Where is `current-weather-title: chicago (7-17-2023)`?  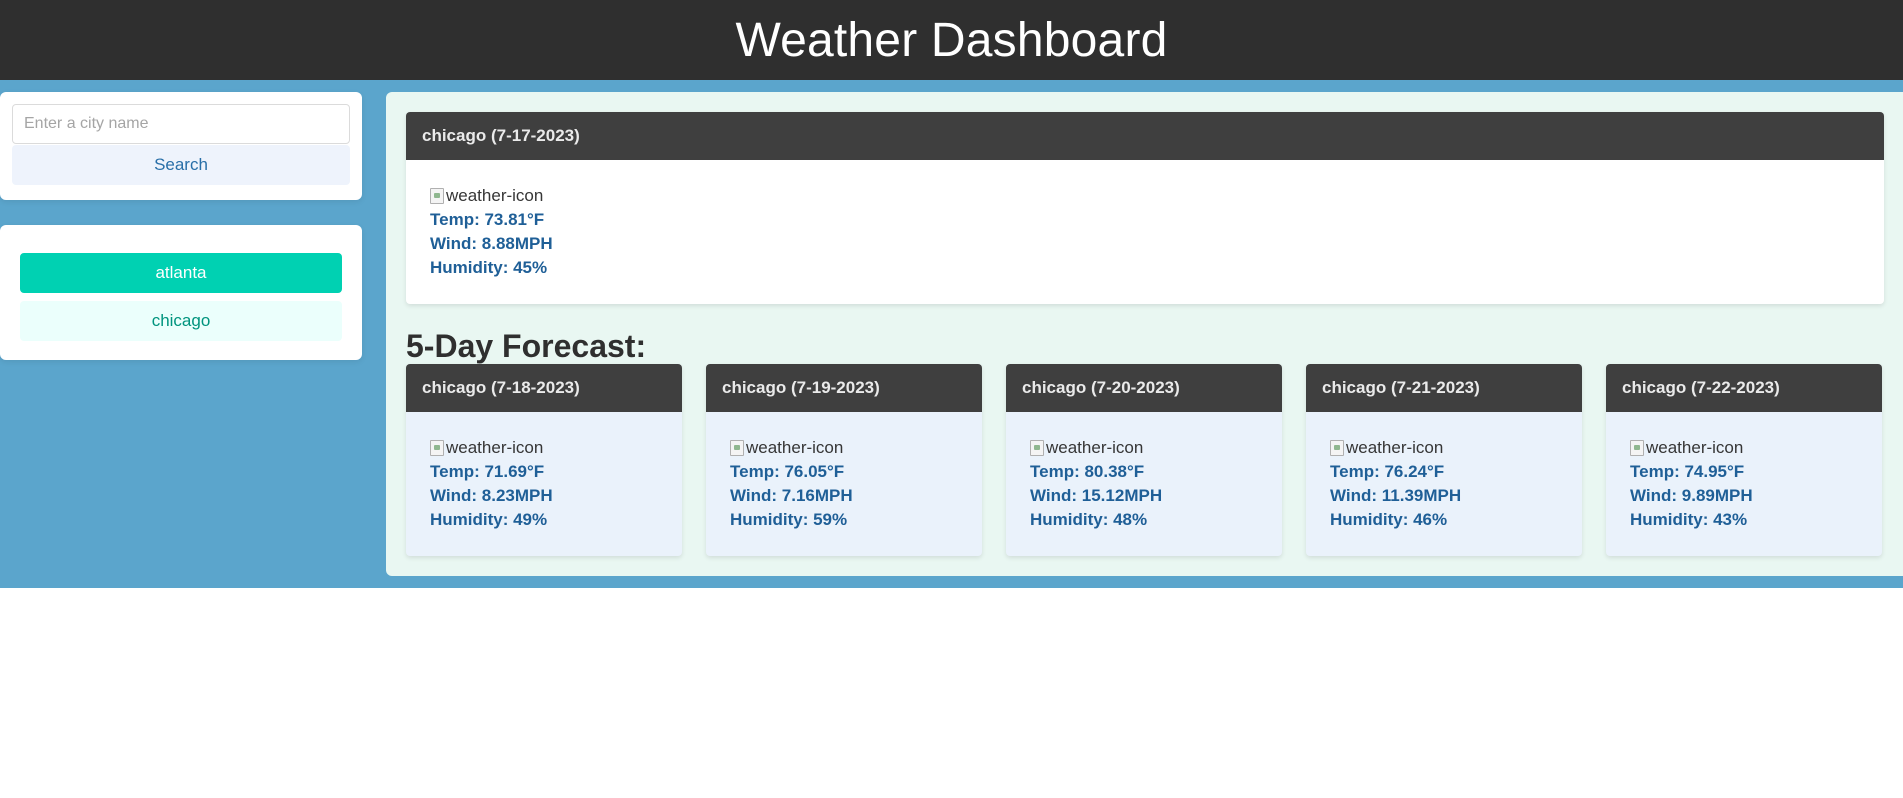 current-weather-title: chicago (7-17-2023) is located at coordinates (1145, 136).